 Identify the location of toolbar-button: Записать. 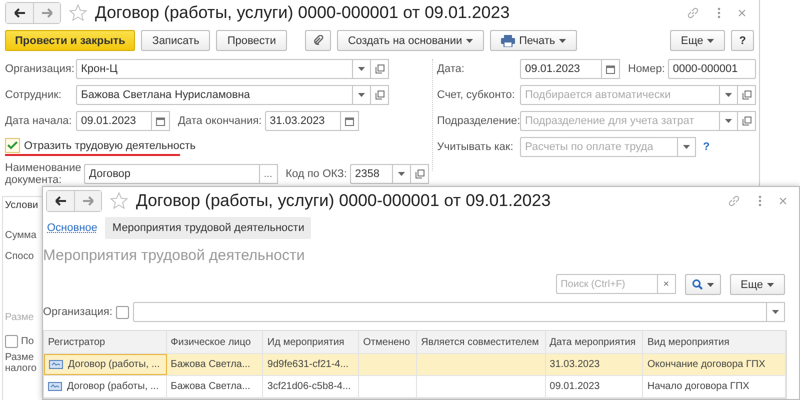
(175, 40).